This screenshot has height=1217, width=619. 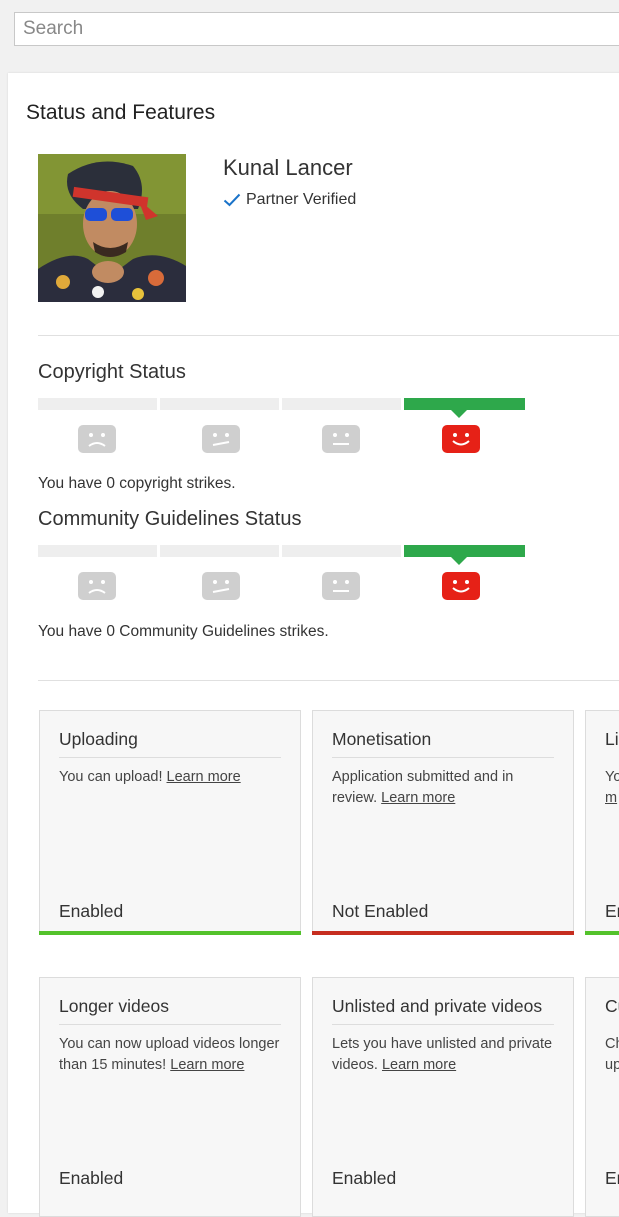 I want to click on verified-label: Partner Verified, so click(x=301, y=199).